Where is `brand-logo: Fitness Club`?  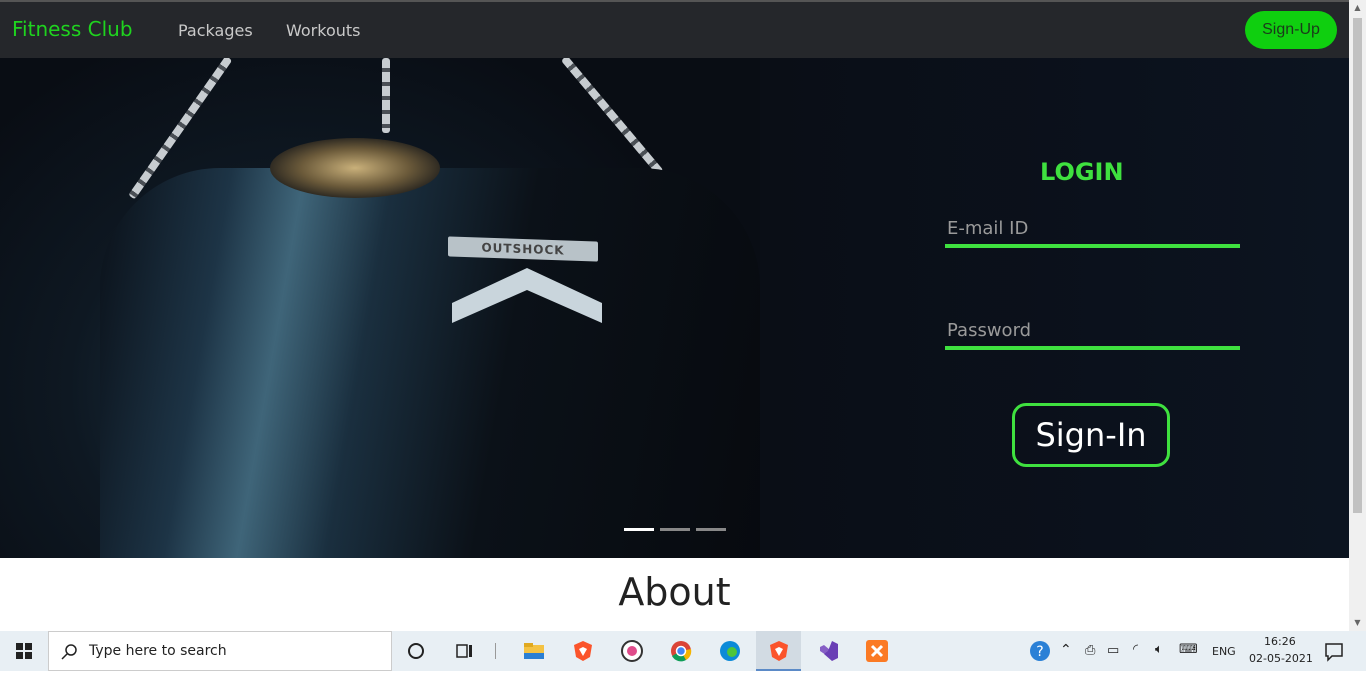
brand-logo: Fitness Club is located at coordinates (72, 29).